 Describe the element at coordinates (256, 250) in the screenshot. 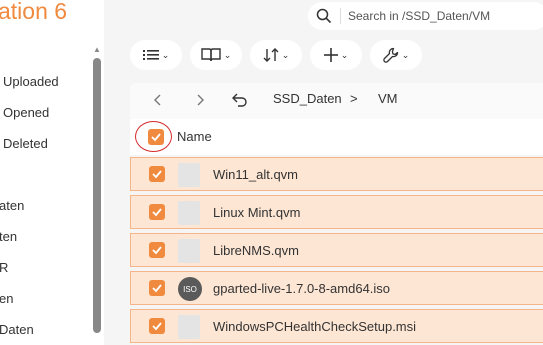

I see `file-name: LibreNMS.qvm` at that location.